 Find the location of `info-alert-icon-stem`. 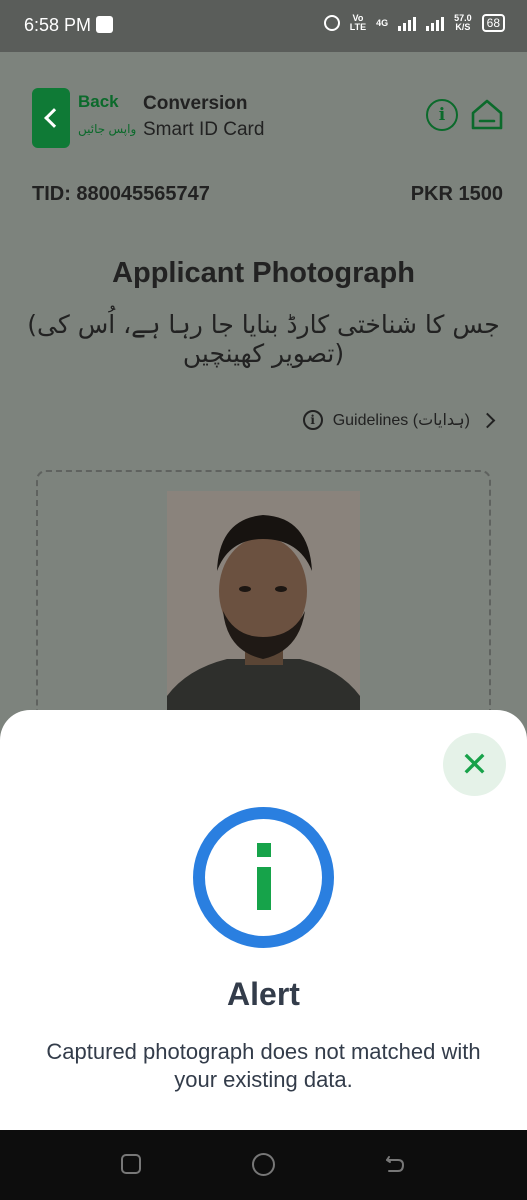

info-alert-icon-stem is located at coordinates (264, 888).